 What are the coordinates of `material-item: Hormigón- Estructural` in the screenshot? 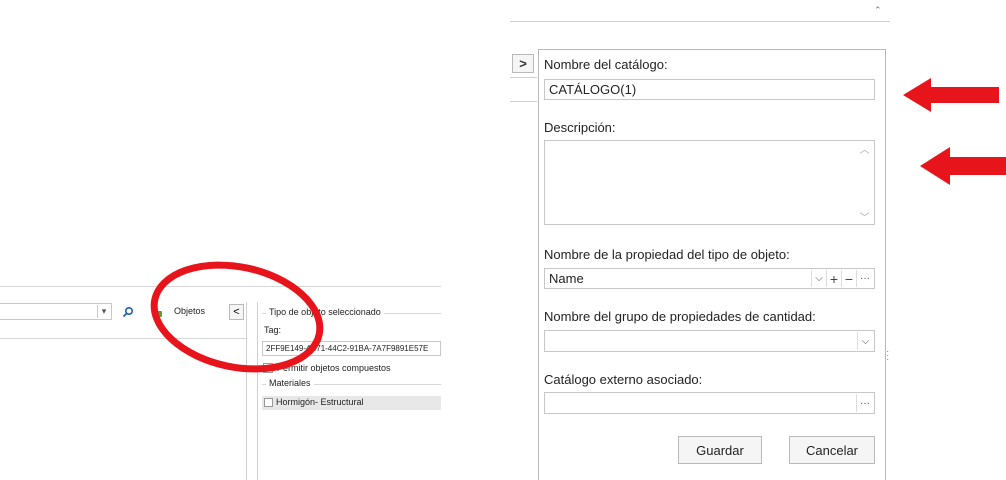 It's located at (320, 402).